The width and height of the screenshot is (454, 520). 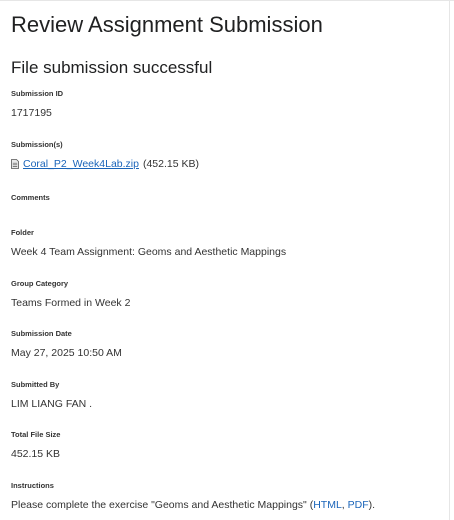 I want to click on file-icon, so click(x=15, y=164).